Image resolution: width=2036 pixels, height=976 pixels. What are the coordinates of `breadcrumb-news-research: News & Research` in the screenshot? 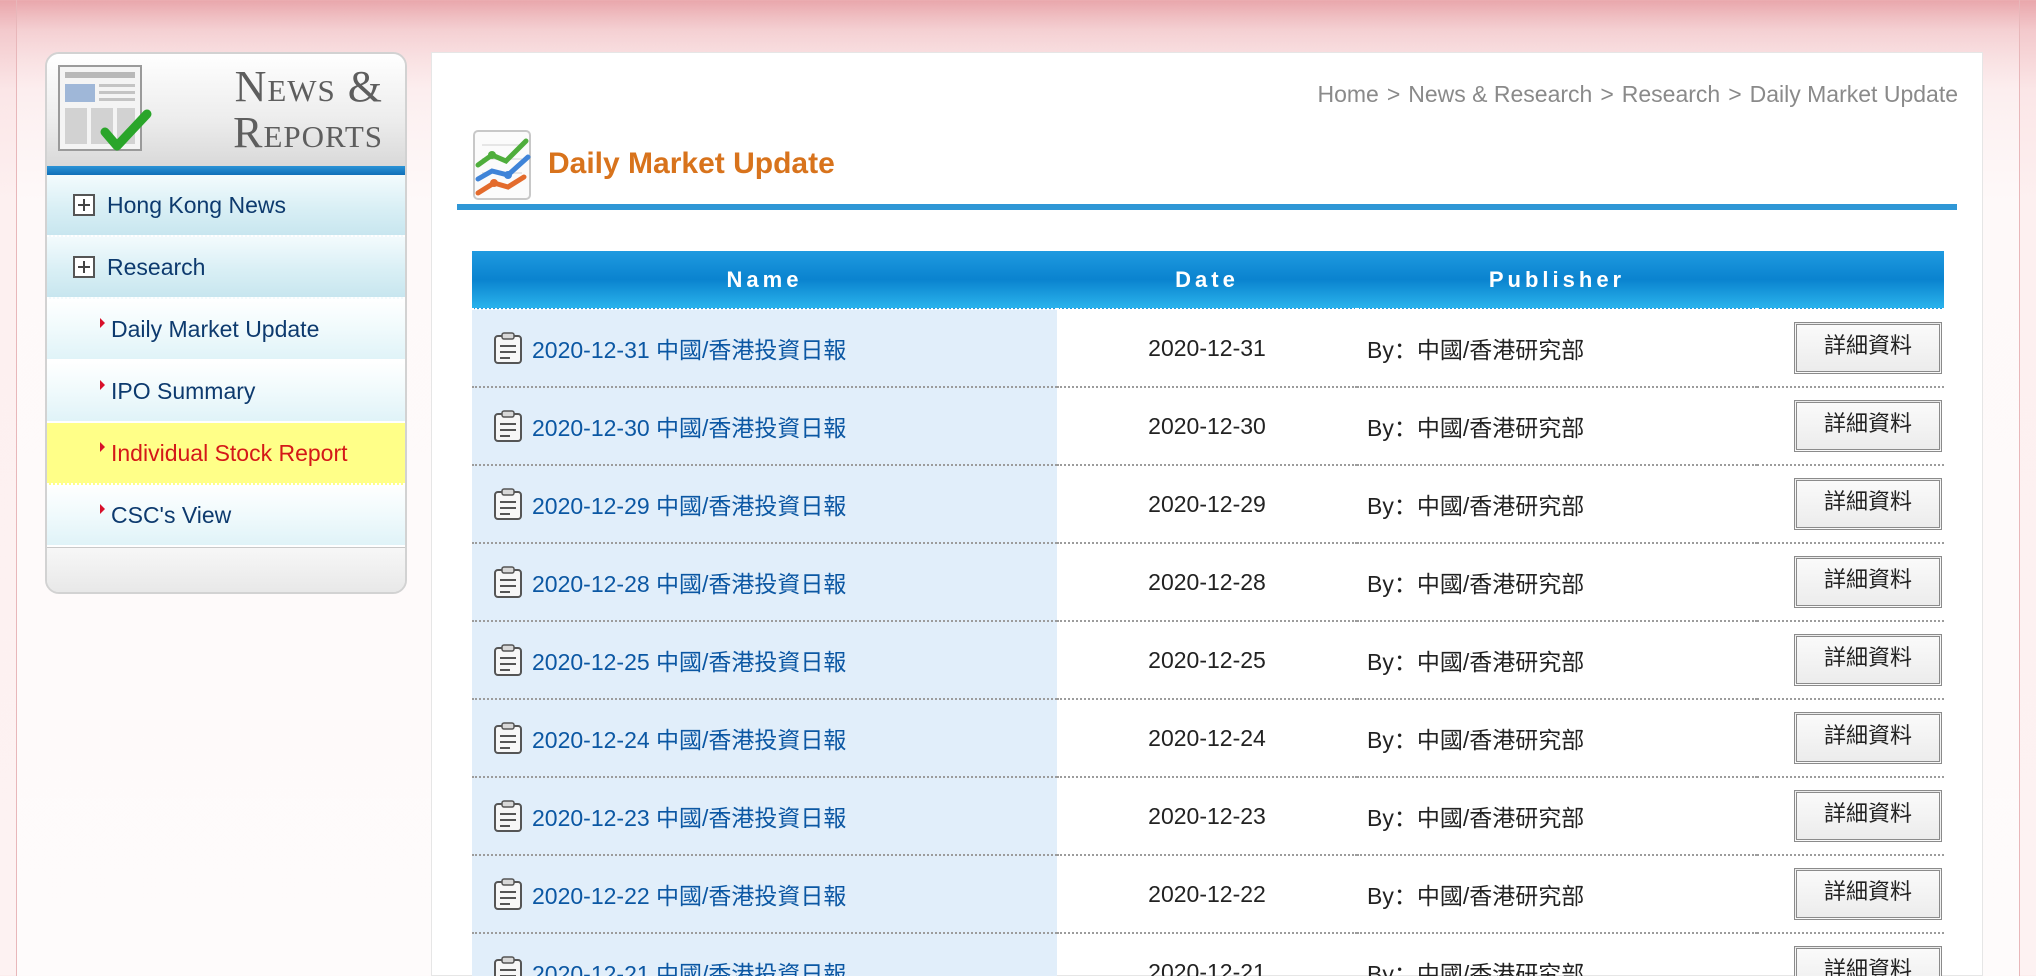 It's located at (1500, 94).